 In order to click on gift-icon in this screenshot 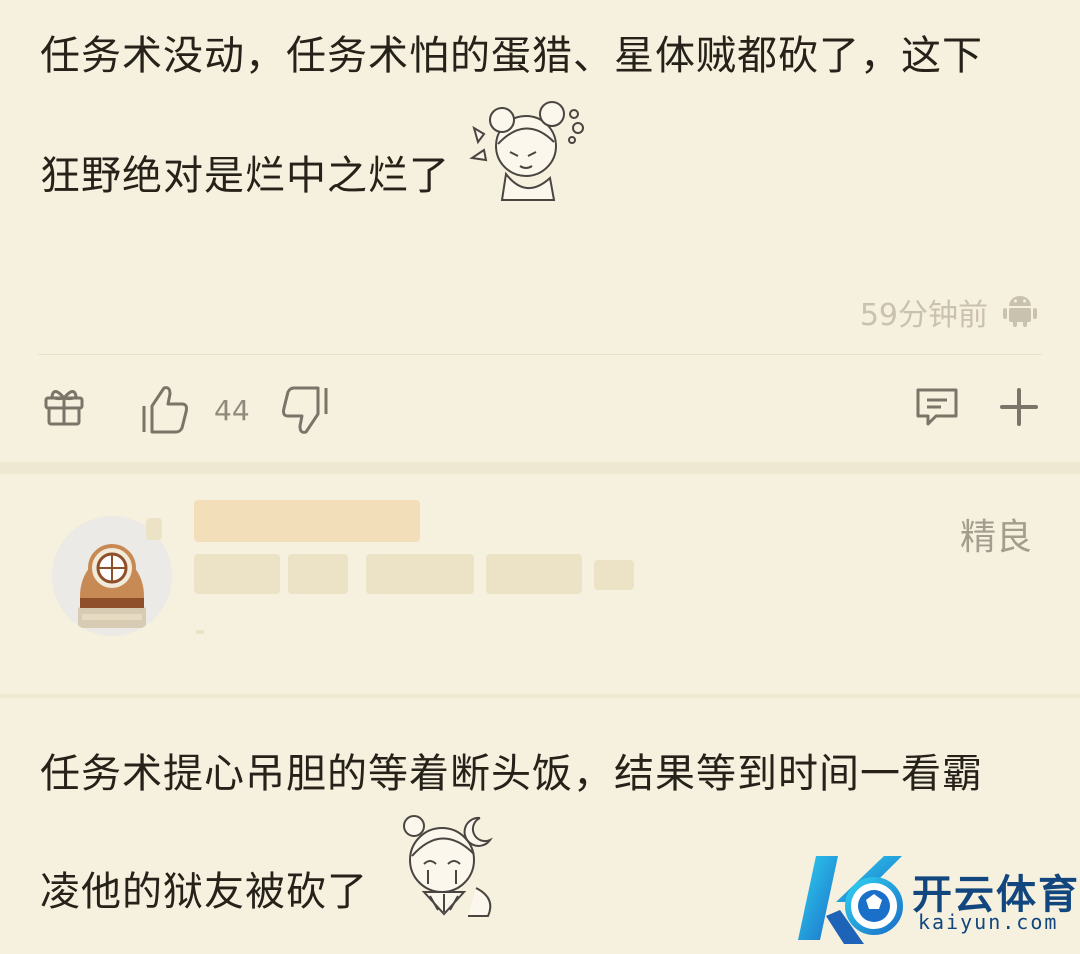, I will do `click(64, 406)`.